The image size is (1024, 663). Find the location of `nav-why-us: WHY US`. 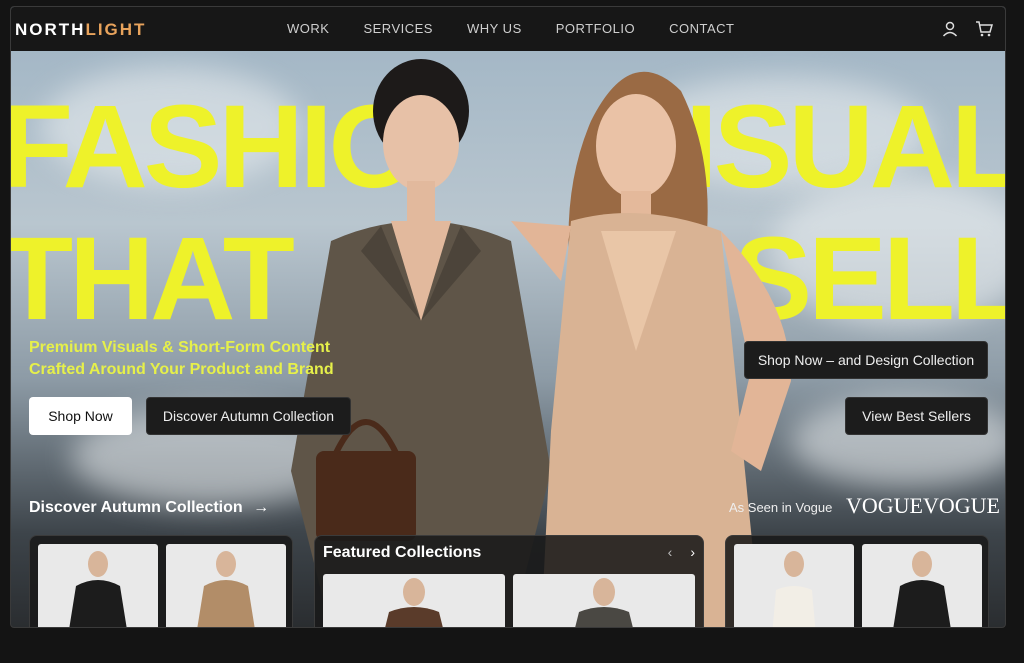

nav-why-us: WHY US is located at coordinates (494, 28).